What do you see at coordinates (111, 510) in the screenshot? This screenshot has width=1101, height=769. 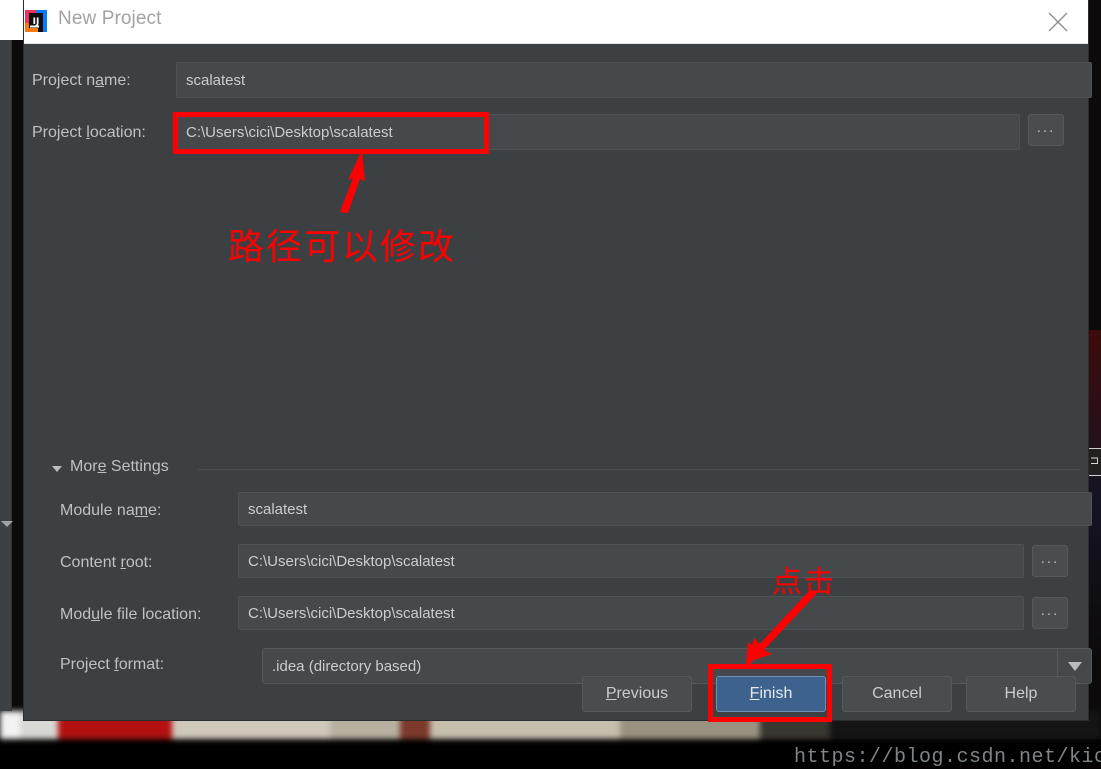 I see `module-name-label: Module name:` at bounding box center [111, 510].